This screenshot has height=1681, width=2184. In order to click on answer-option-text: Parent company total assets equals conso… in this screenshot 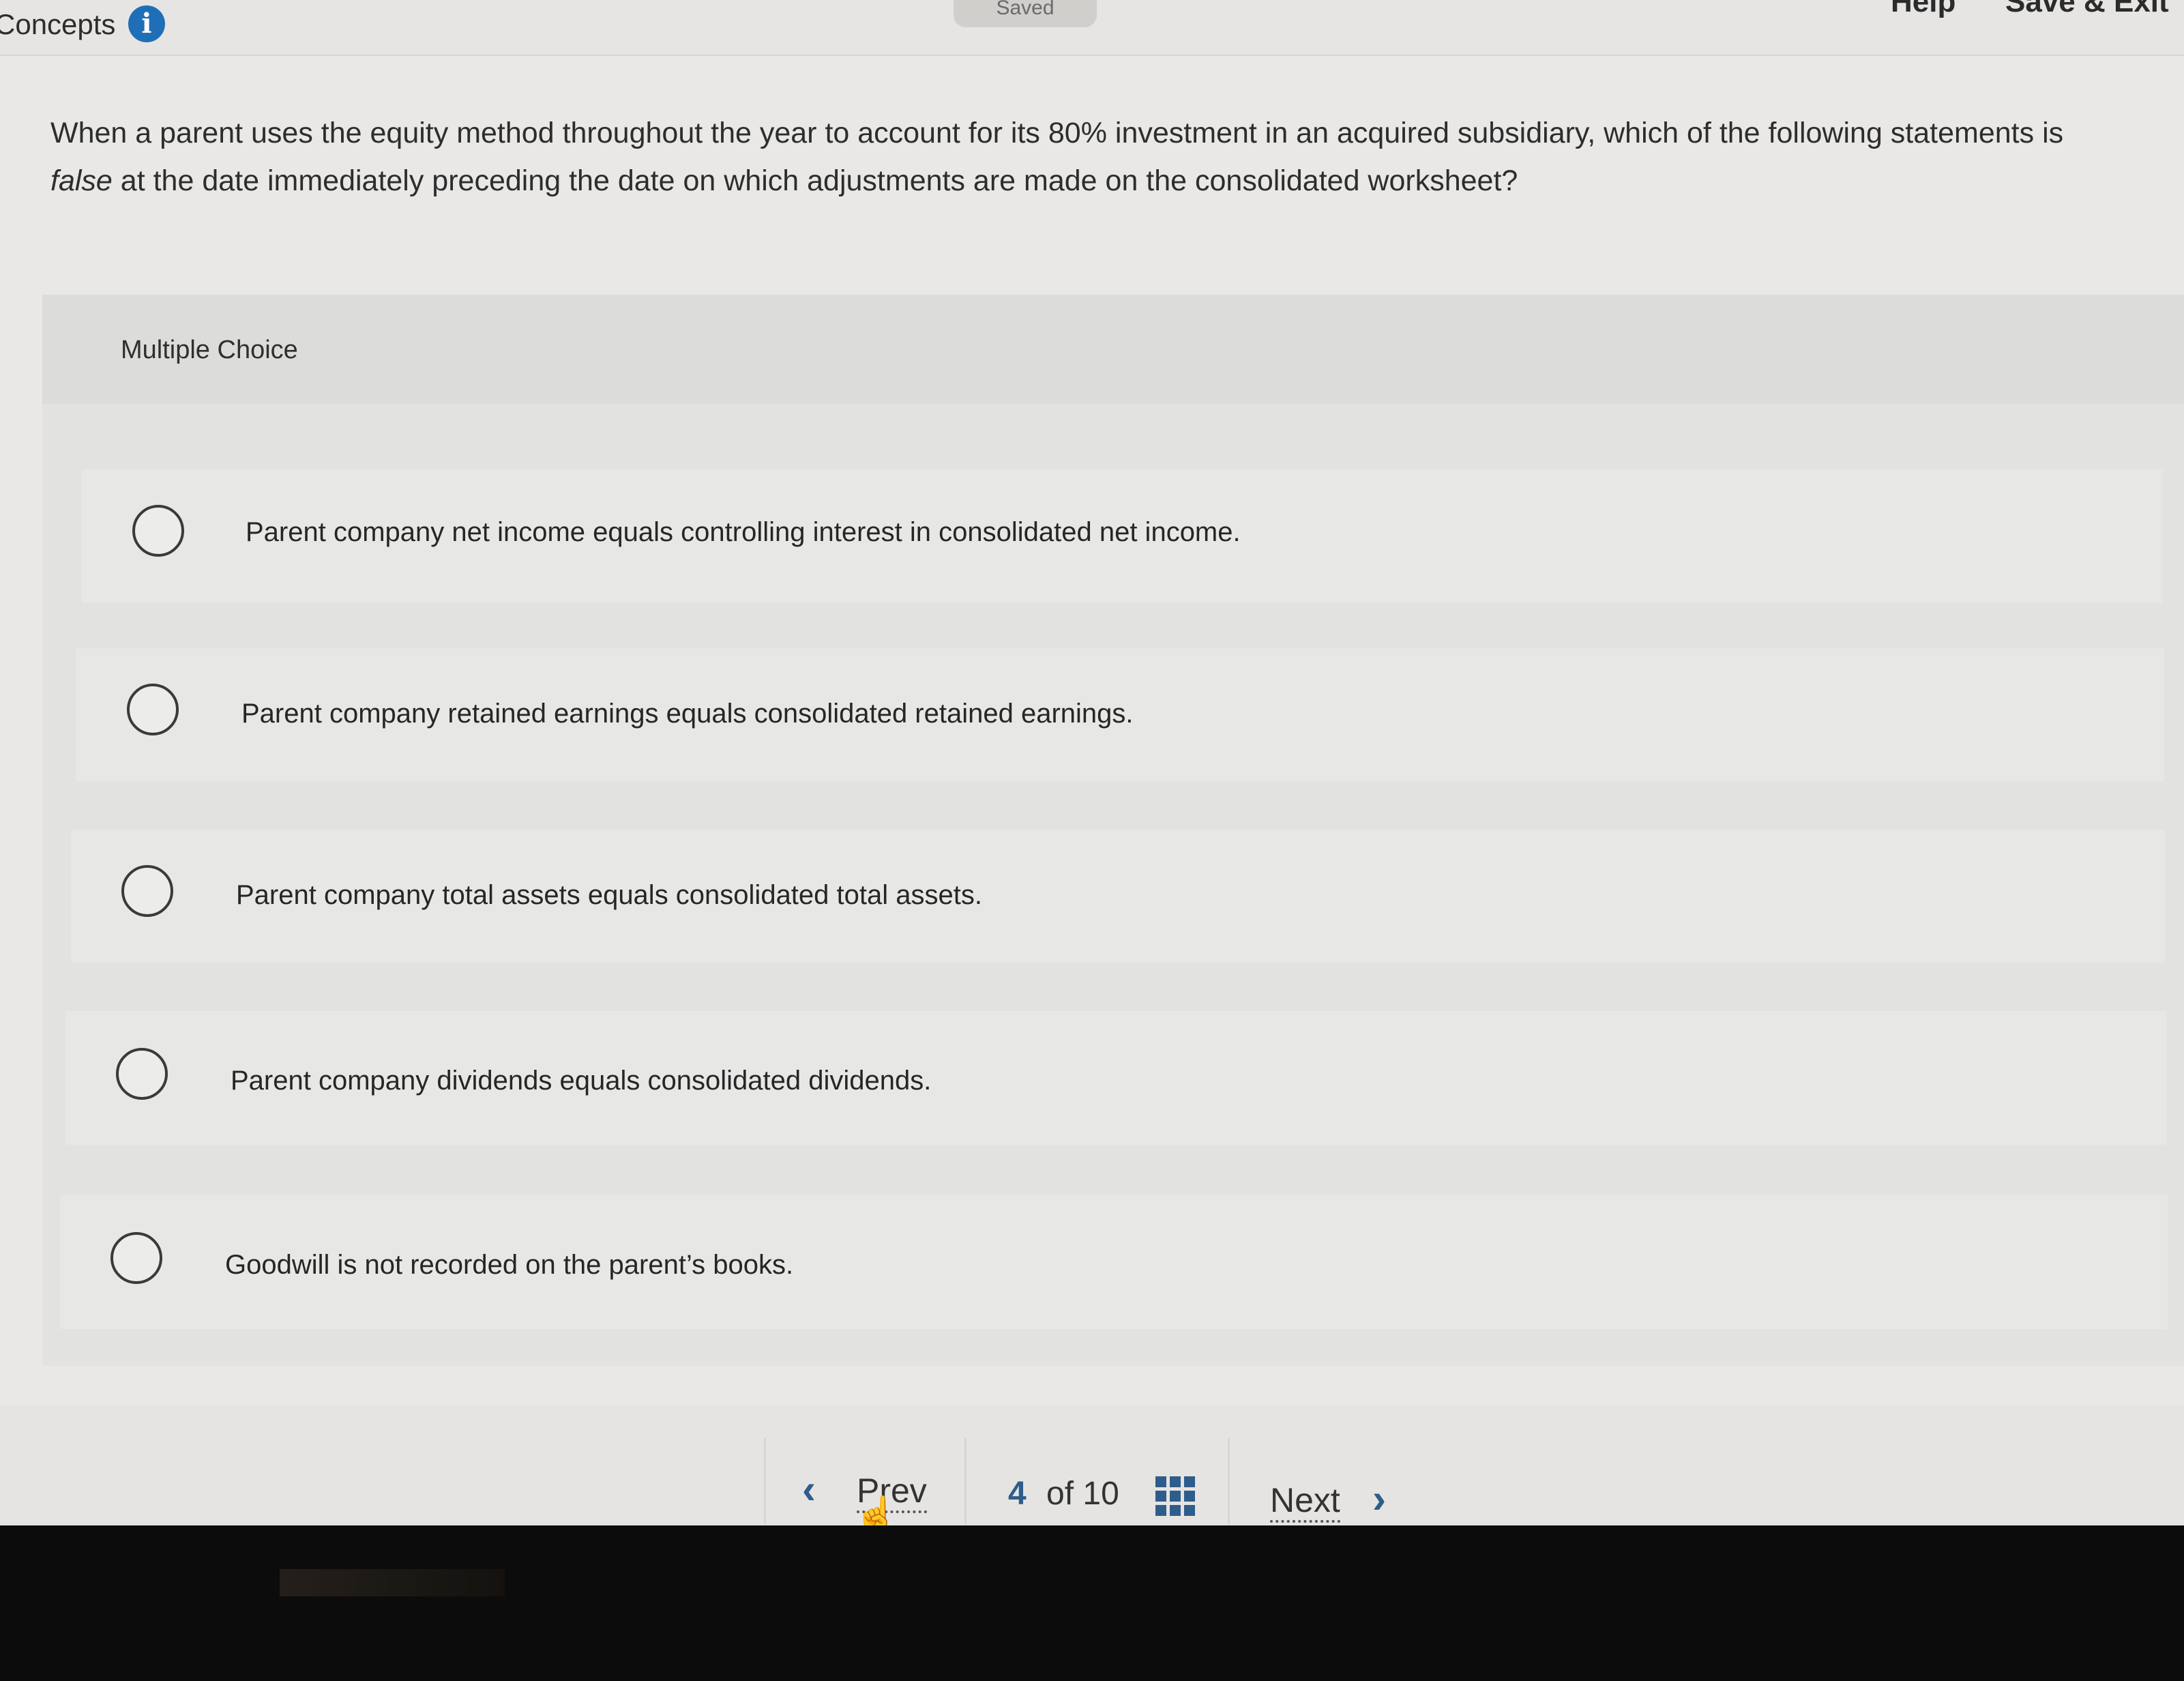, I will do `click(609, 895)`.